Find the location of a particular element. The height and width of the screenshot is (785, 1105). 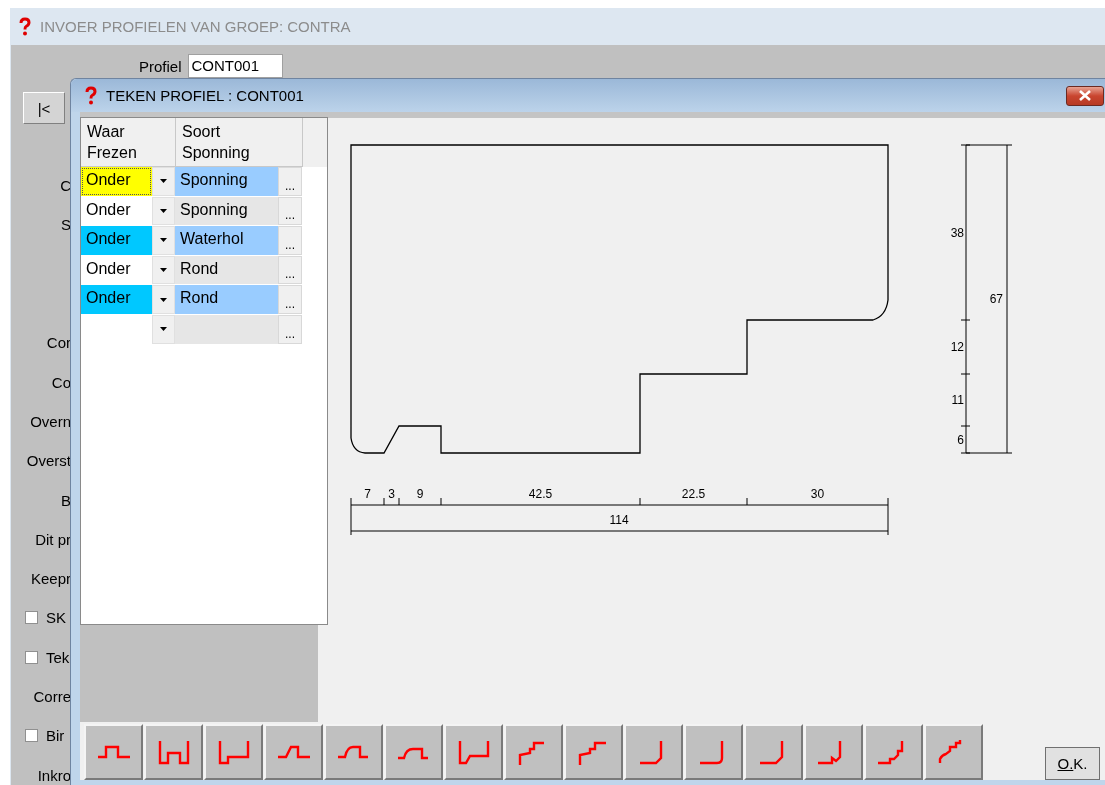

dimension-label: 30 is located at coordinates (817, 494).